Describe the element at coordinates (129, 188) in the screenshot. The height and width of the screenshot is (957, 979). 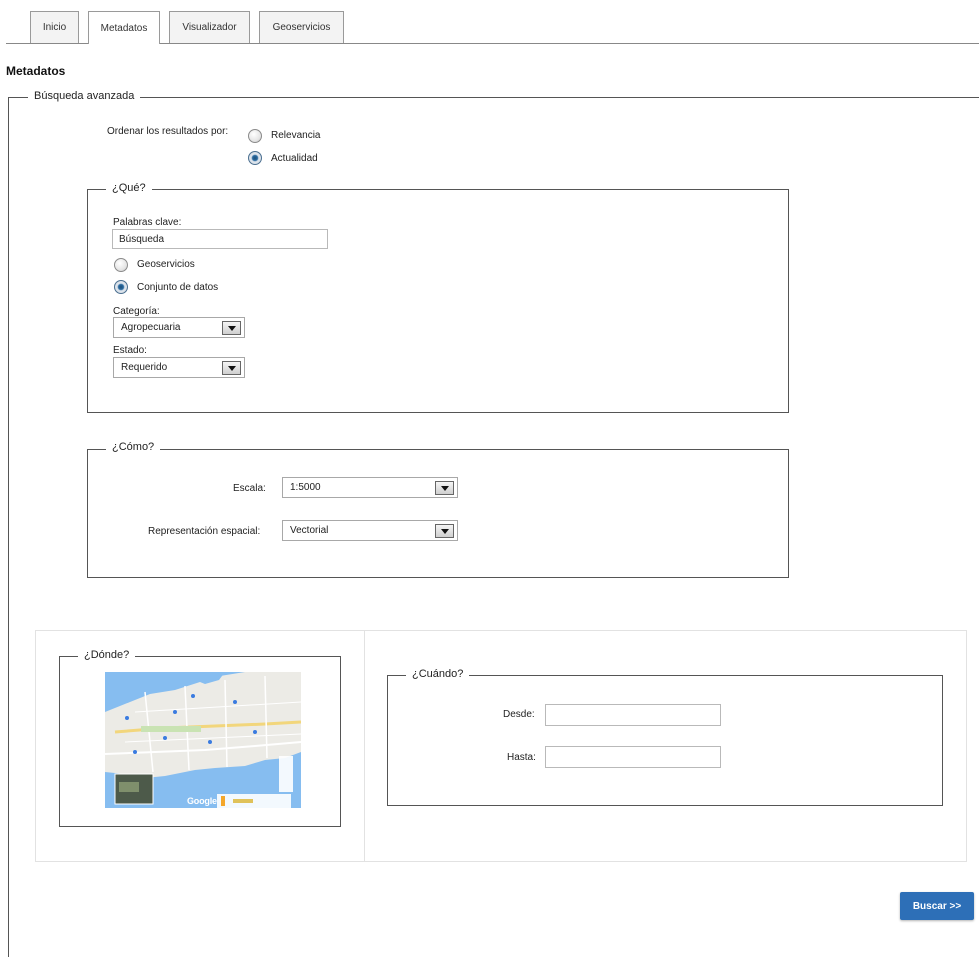
I see `que-legend: ¿Qué?` at that location.